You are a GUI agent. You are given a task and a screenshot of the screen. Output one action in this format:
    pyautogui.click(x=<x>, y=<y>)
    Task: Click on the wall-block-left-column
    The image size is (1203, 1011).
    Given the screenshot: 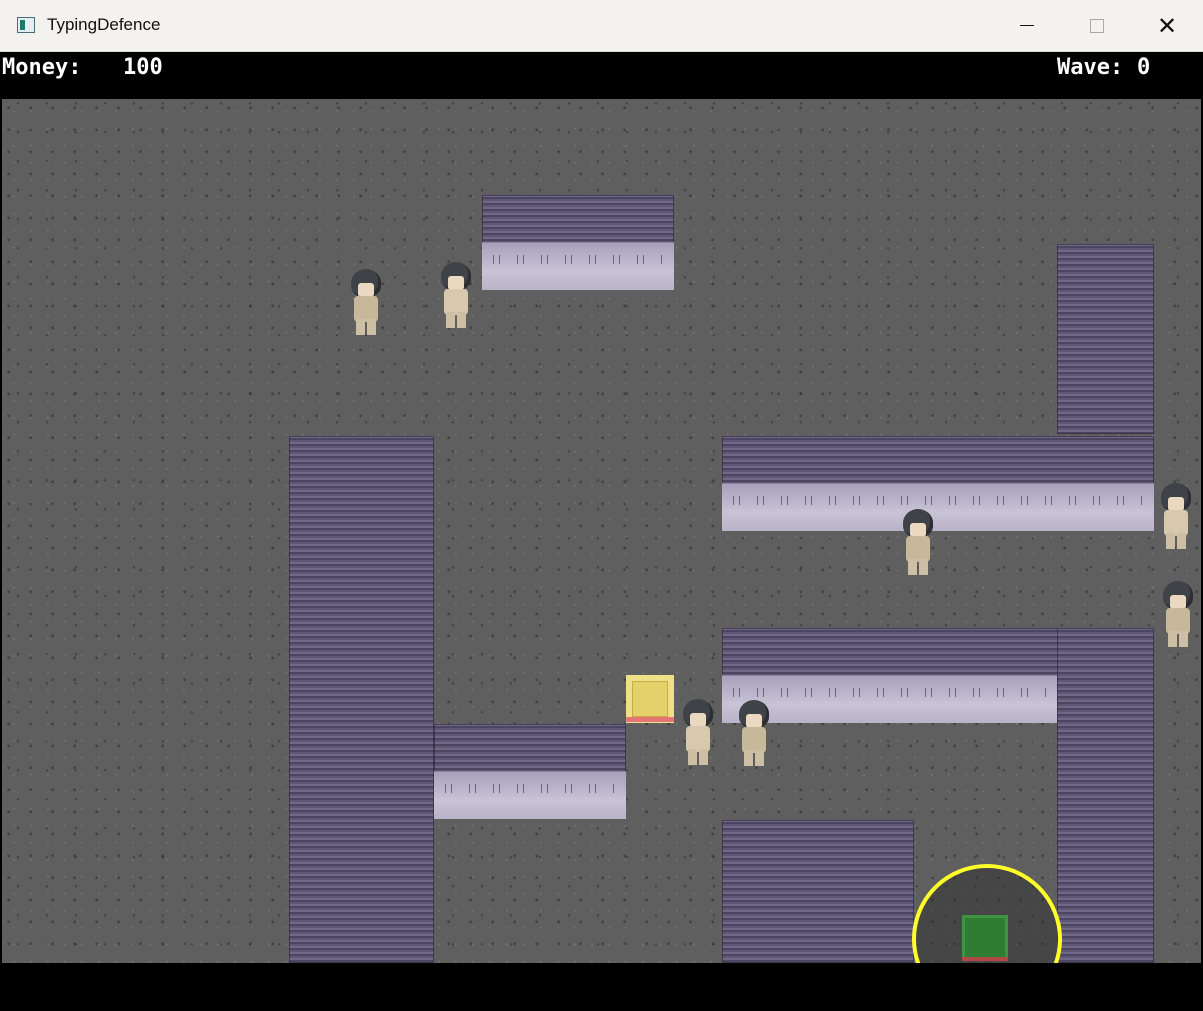 What is the action you would take?
    pyautogui.click(x=361, y=699)
    